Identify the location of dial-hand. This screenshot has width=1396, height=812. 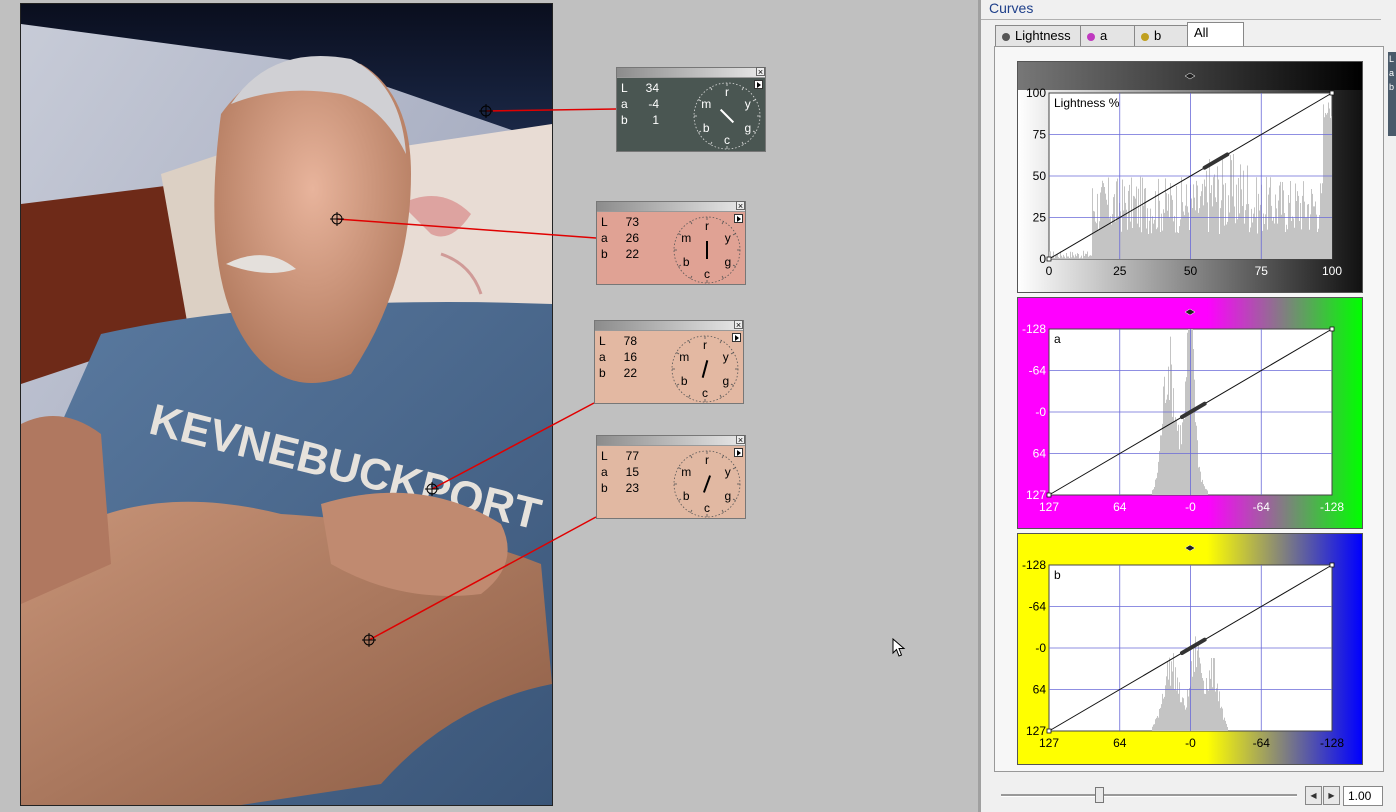
(705, 369).